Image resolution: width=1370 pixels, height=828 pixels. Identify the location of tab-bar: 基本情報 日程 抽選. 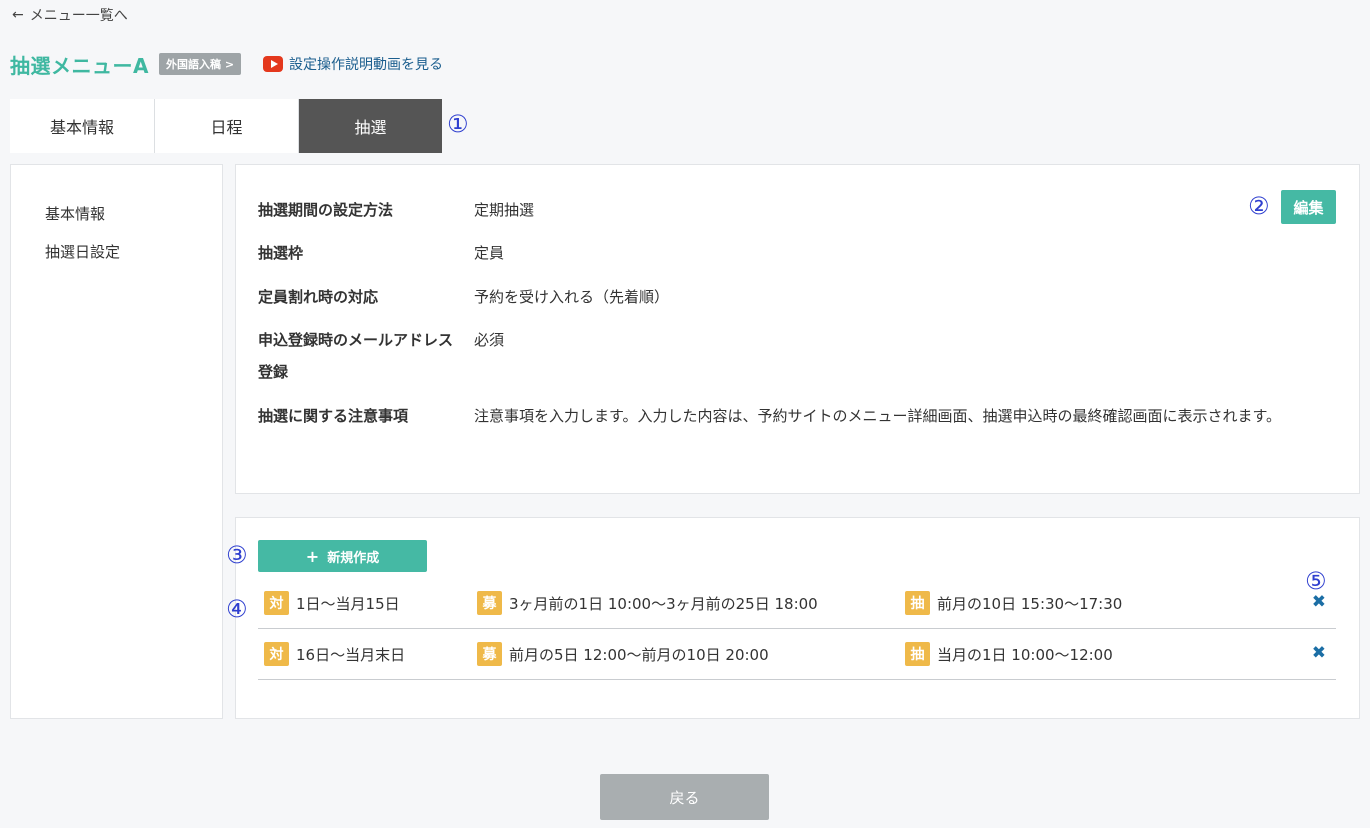
(226, 126).